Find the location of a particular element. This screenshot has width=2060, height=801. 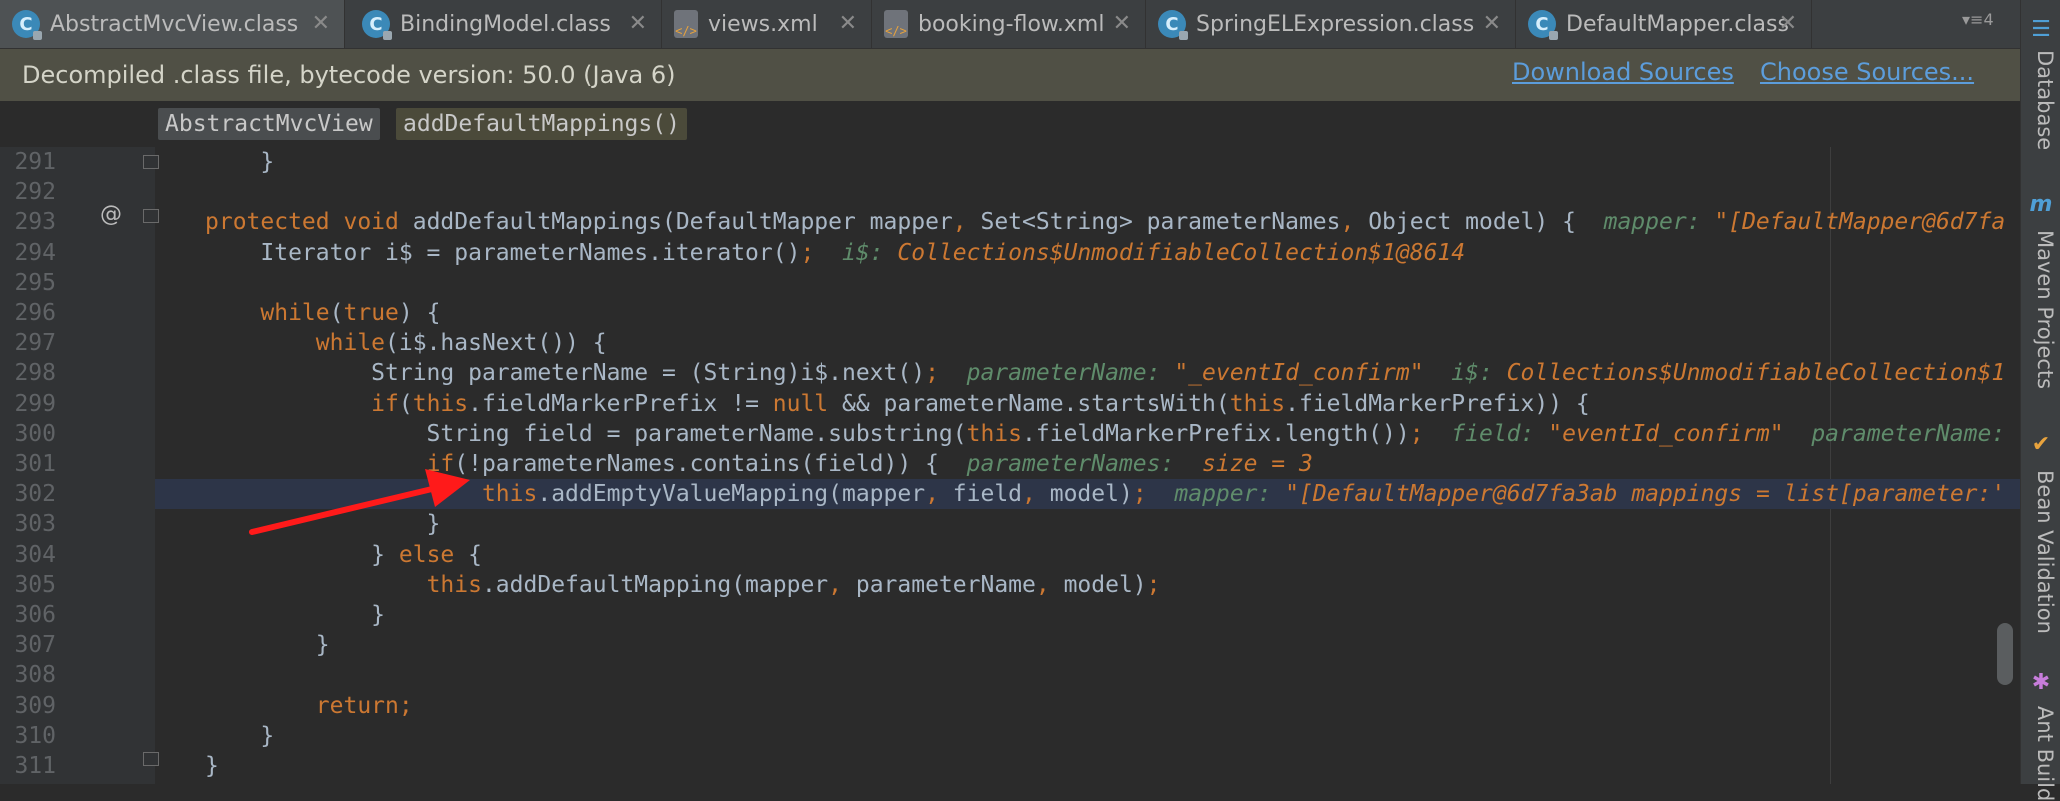

code-line: 309 return; is located at coordinates (1010, 706).